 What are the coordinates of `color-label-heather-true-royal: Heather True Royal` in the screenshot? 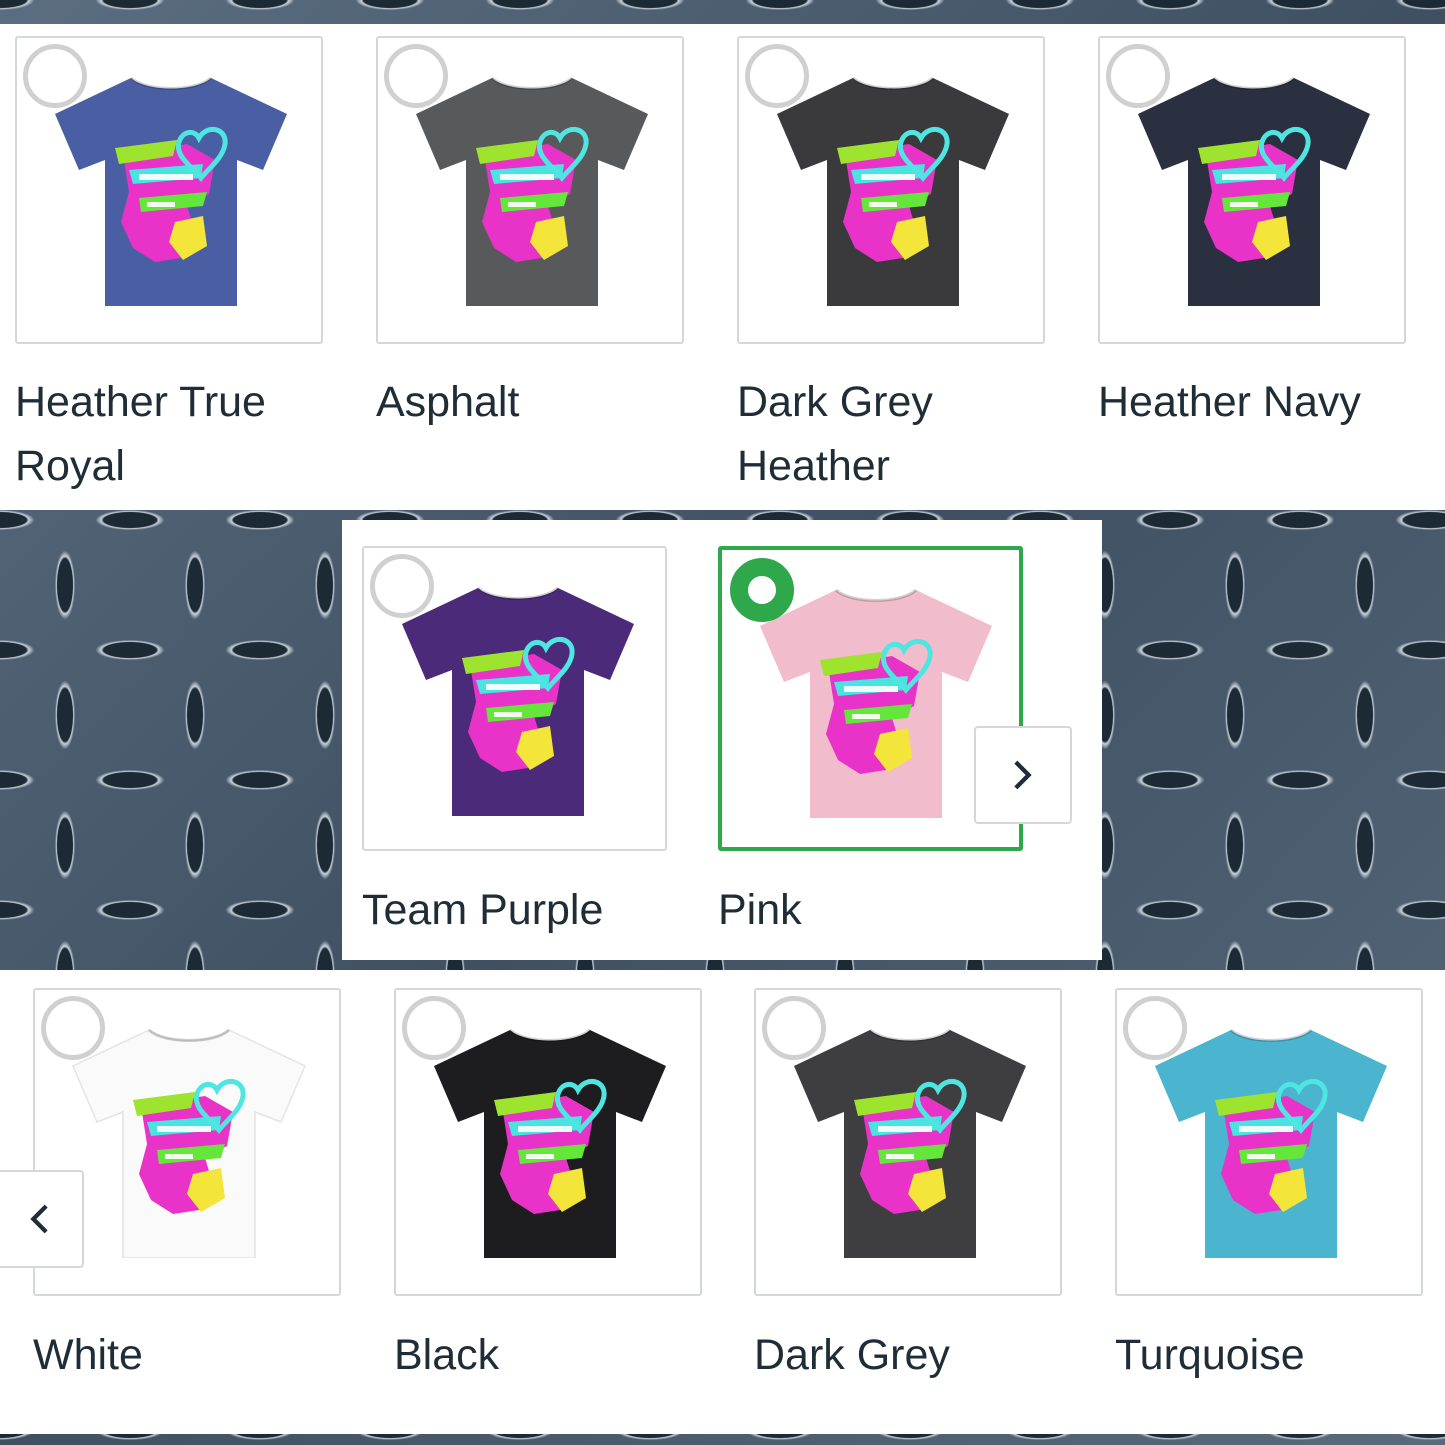 It's located at (140, 434).